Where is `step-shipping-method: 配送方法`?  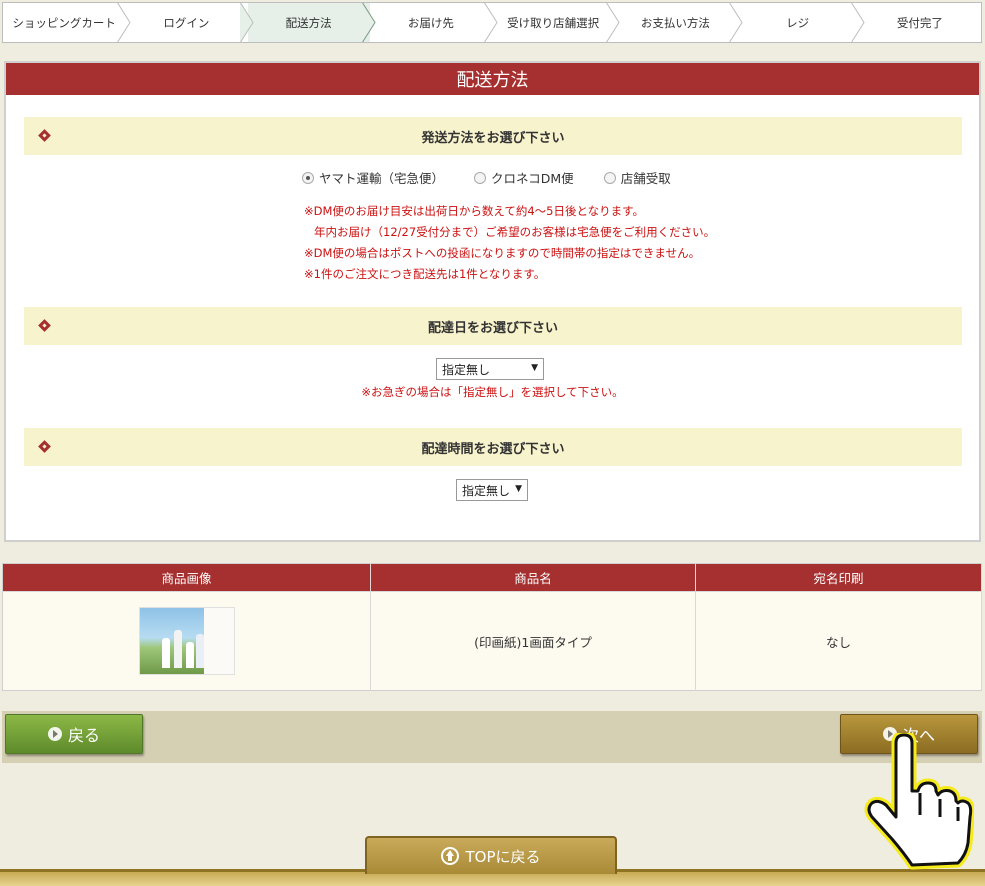 step-shipping-method: 配送方法 is located at coordinates (311, 22).